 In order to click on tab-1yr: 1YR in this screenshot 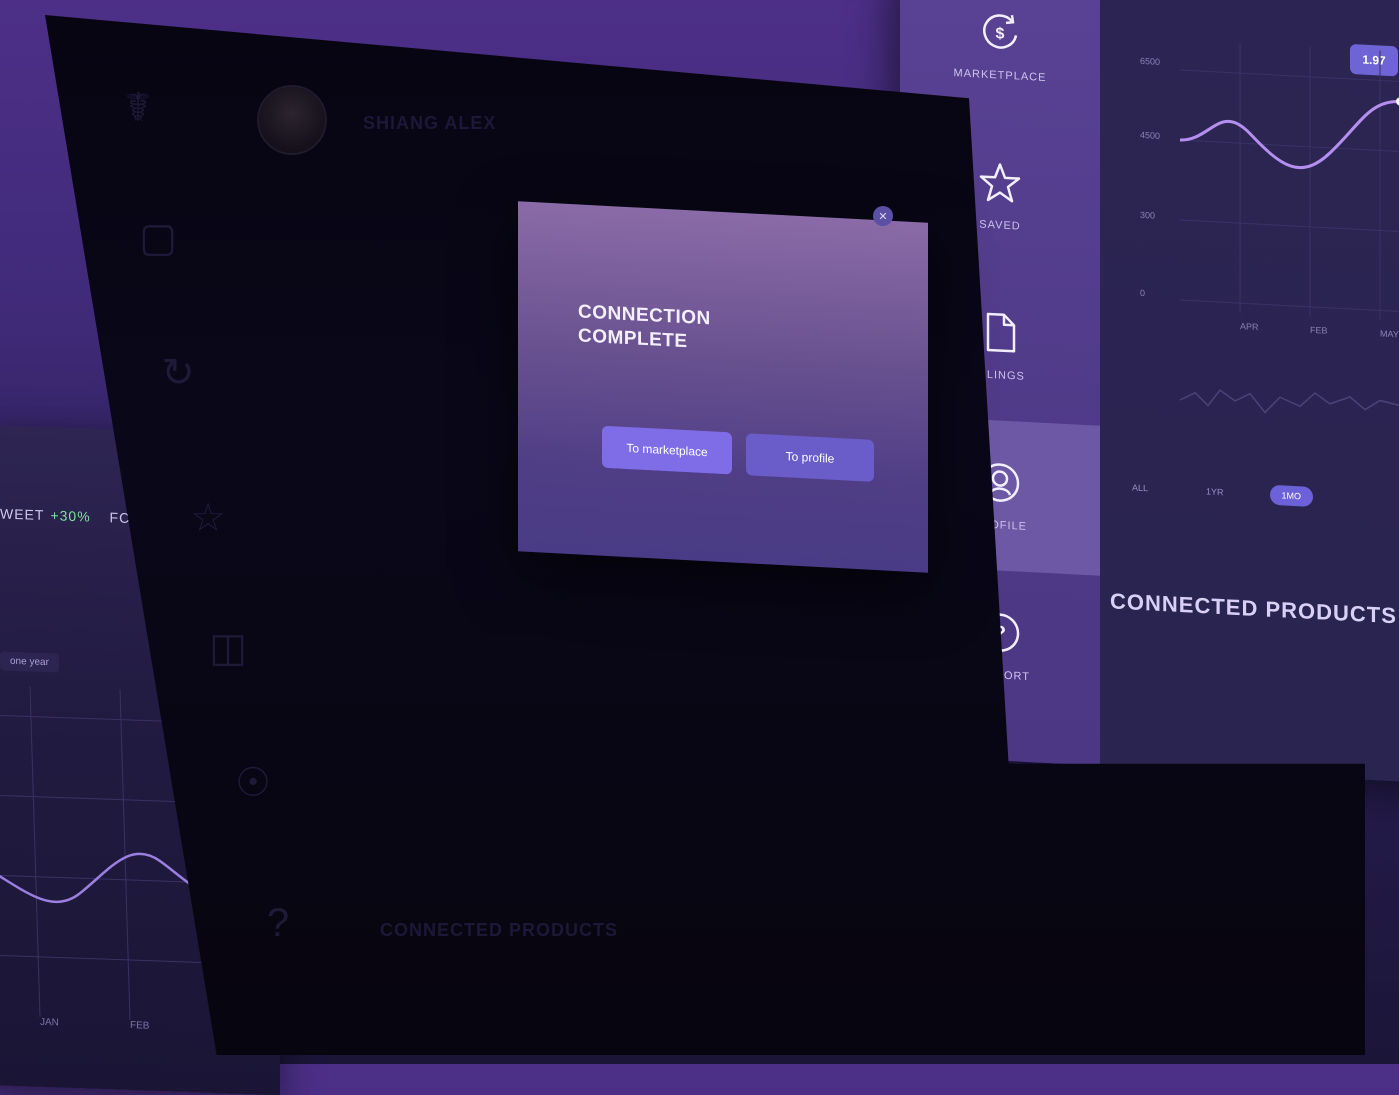, I will do `click(1215, 492)`.